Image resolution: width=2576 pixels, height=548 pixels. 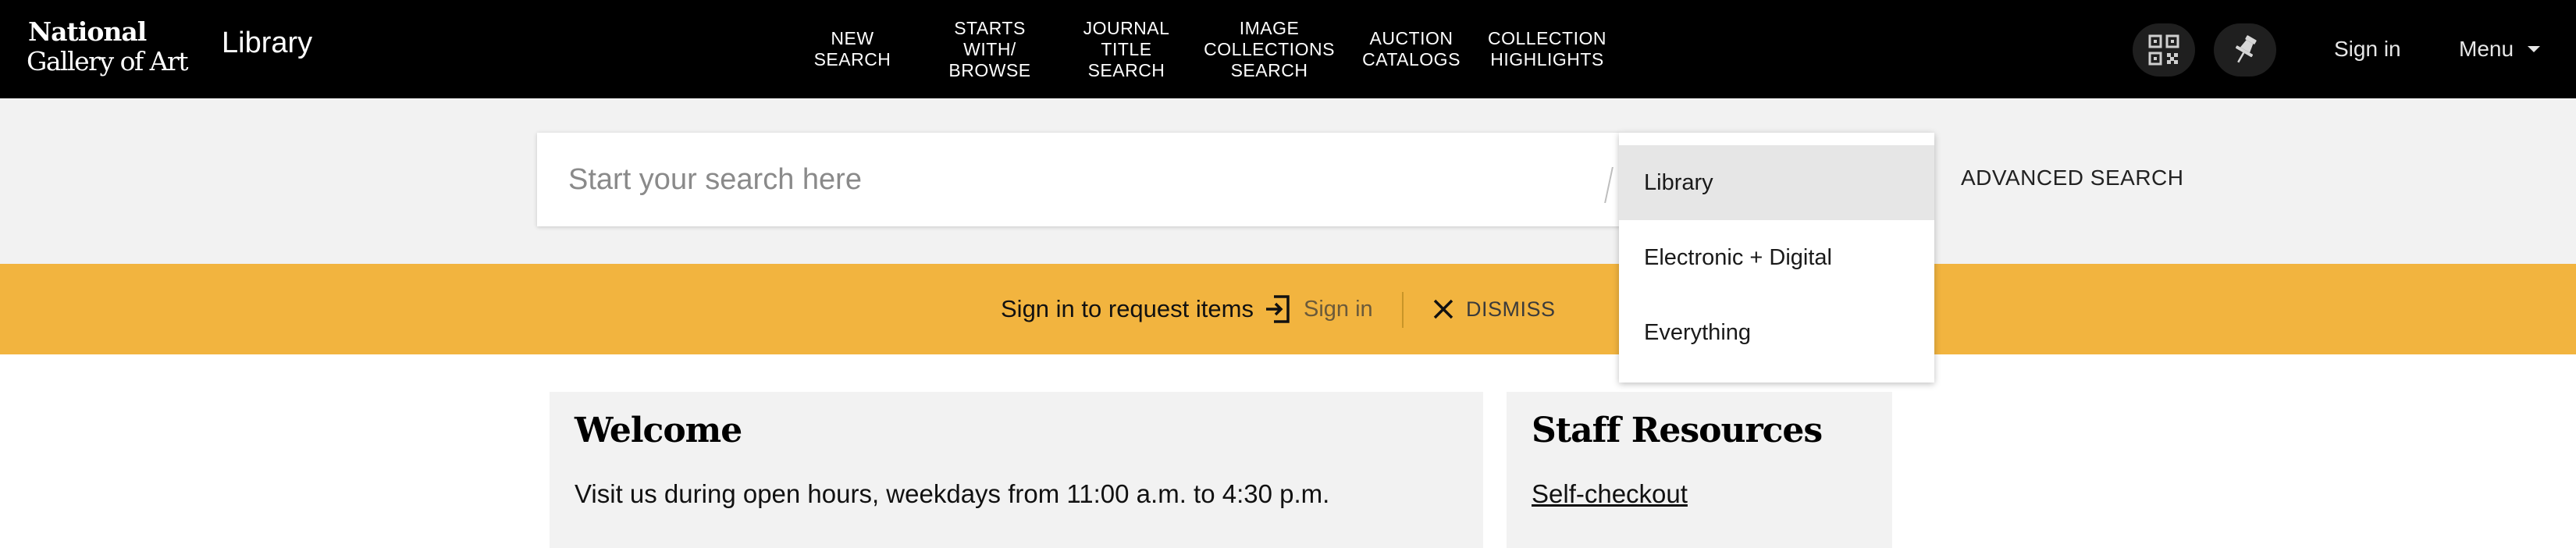 I want to click on staff-resources-card: Staff Resources Self-checkout, so click(x=1699, y=470).